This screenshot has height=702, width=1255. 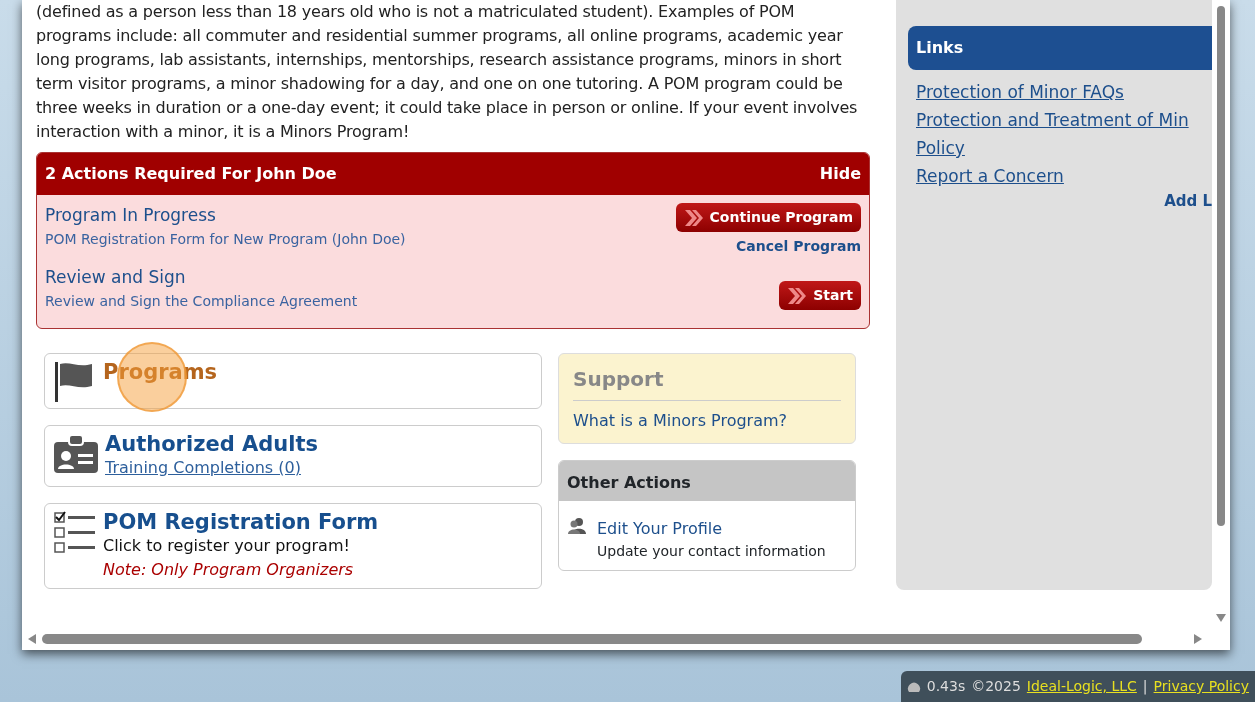 What do you see at coordinates (227, 545) in the screenshot?
I see `tile-description: Click to register your program!` at bounding box center [227, 545].